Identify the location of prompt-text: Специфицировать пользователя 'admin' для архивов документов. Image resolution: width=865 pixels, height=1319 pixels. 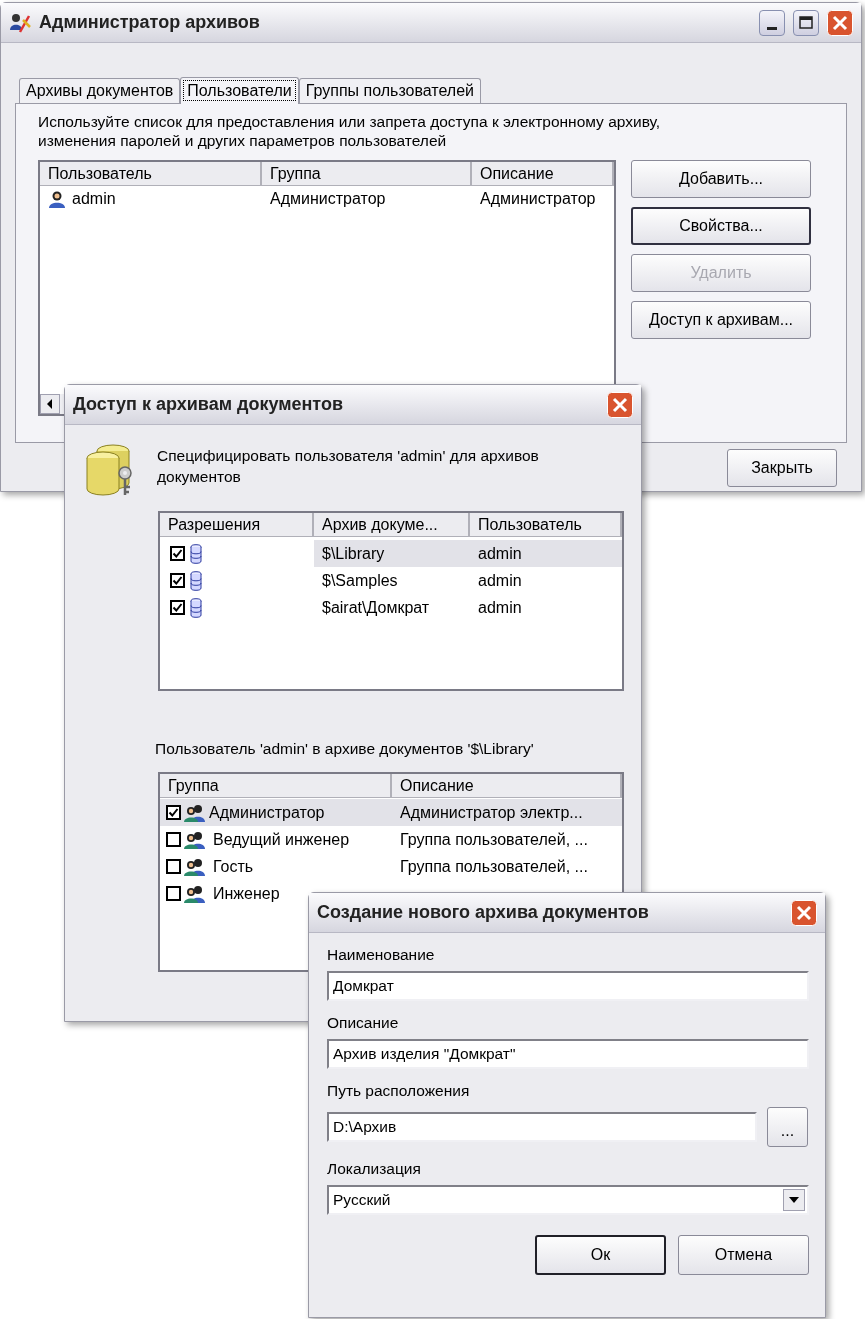
(348, 466).